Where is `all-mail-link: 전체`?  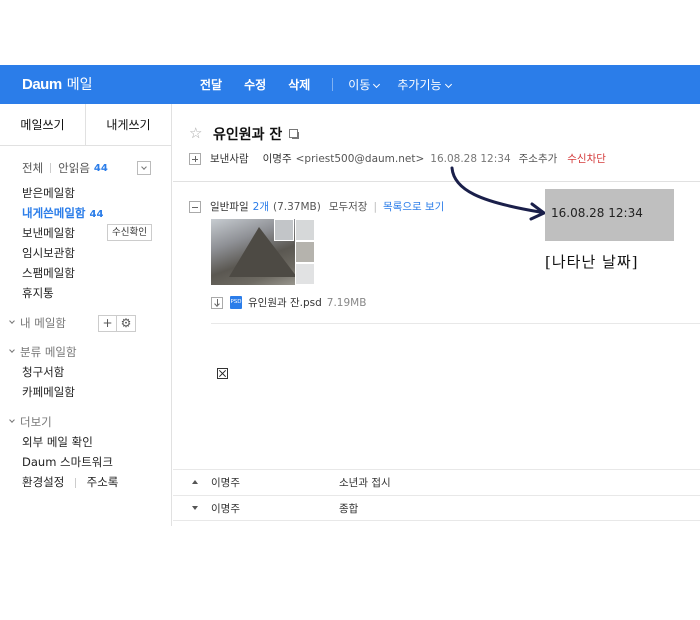
all-mail-link: 전체 is located at coordinates (32, 168).